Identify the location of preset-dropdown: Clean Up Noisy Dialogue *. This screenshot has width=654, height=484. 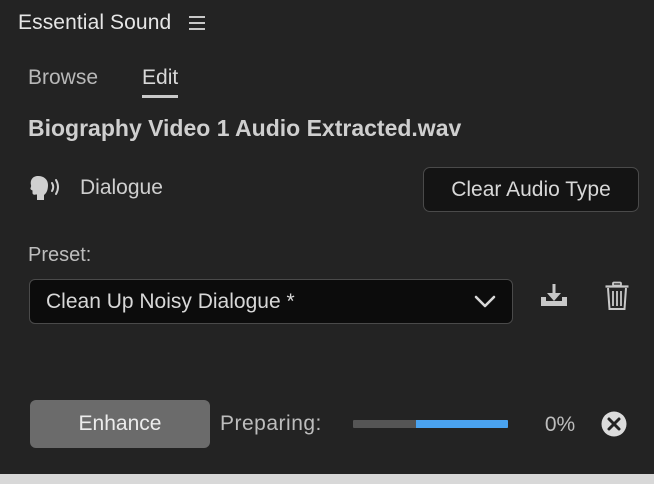
(271, 301).